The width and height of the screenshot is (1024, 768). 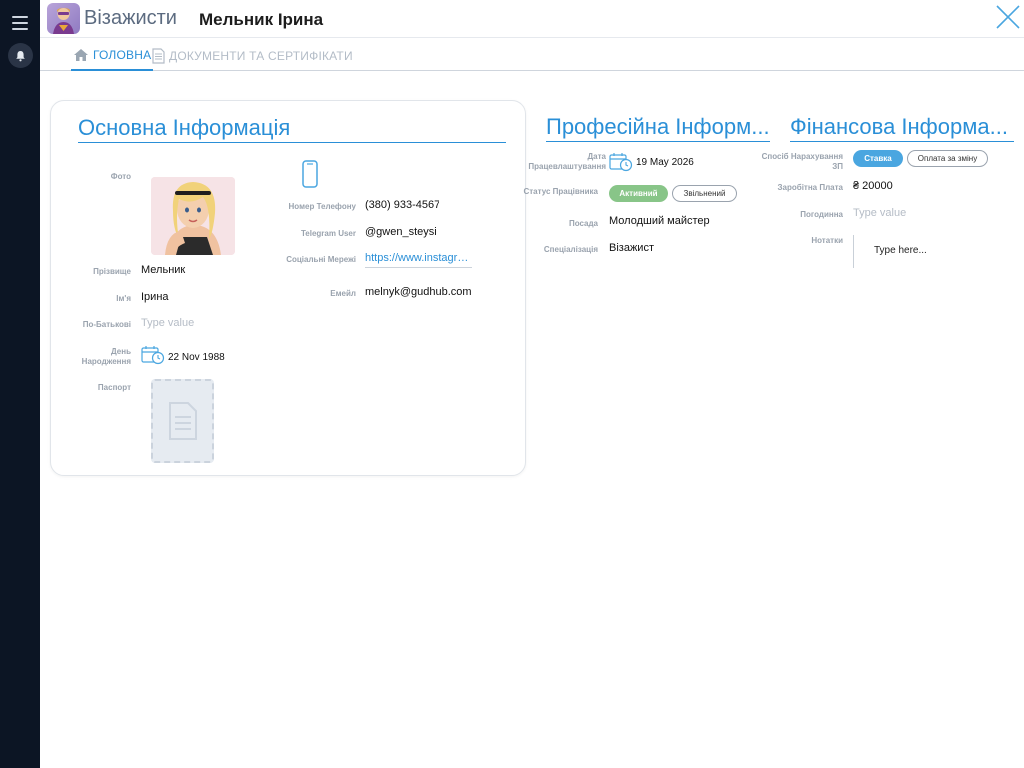 I want to click on surname-label: Прізвище, so click(x=112, y=271).